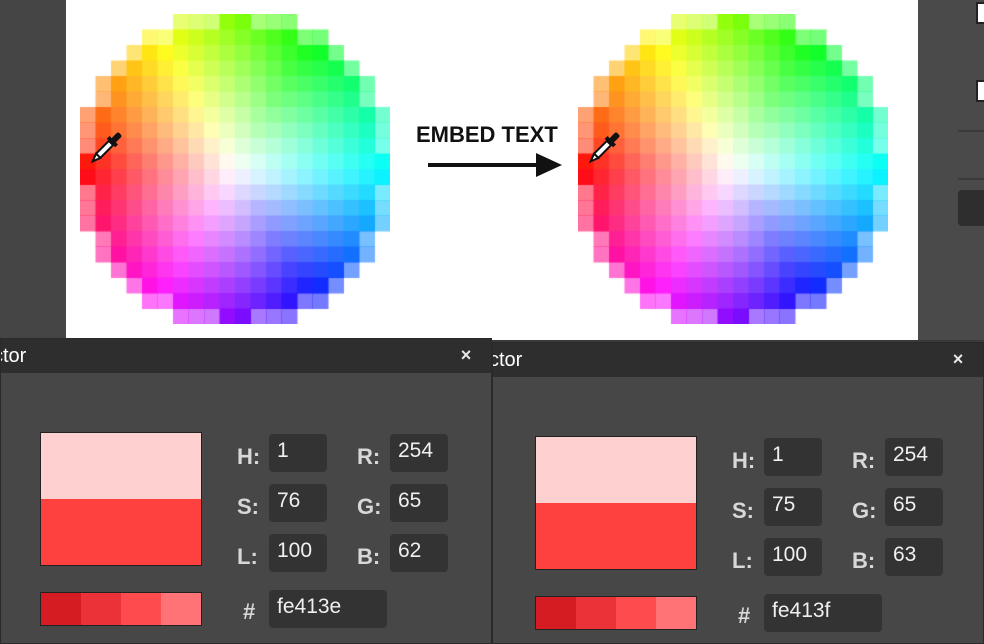 This screenshot has height=644, width=984. I want to click on side-tab, so click(971, 208).